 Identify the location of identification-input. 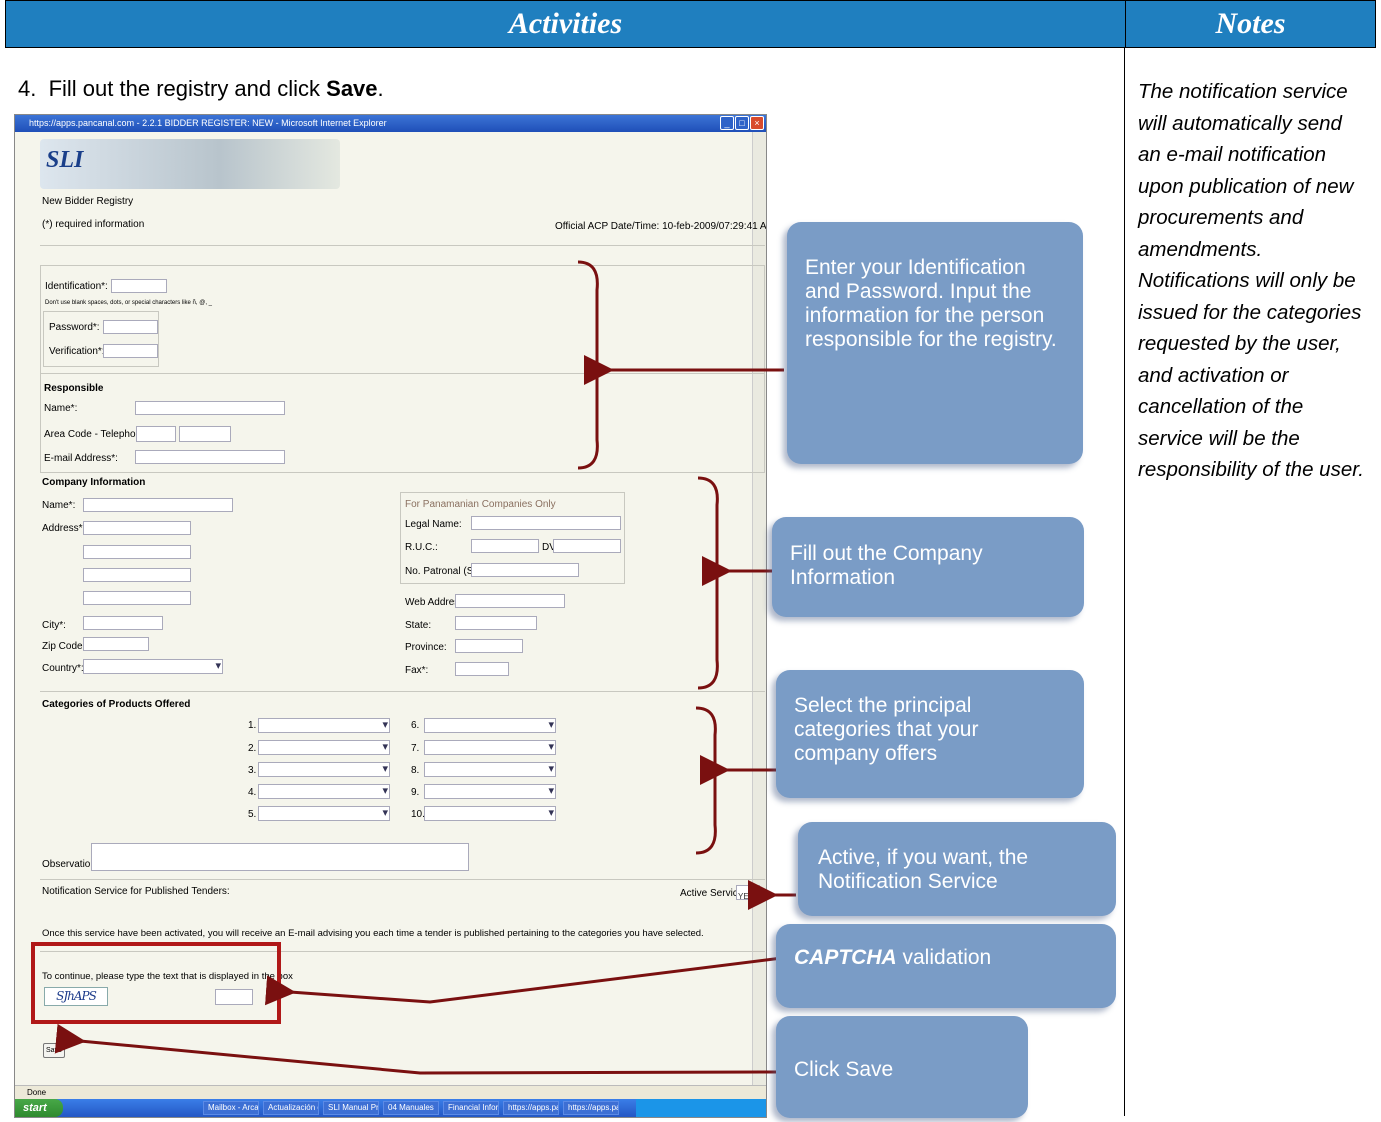
(139, 286).